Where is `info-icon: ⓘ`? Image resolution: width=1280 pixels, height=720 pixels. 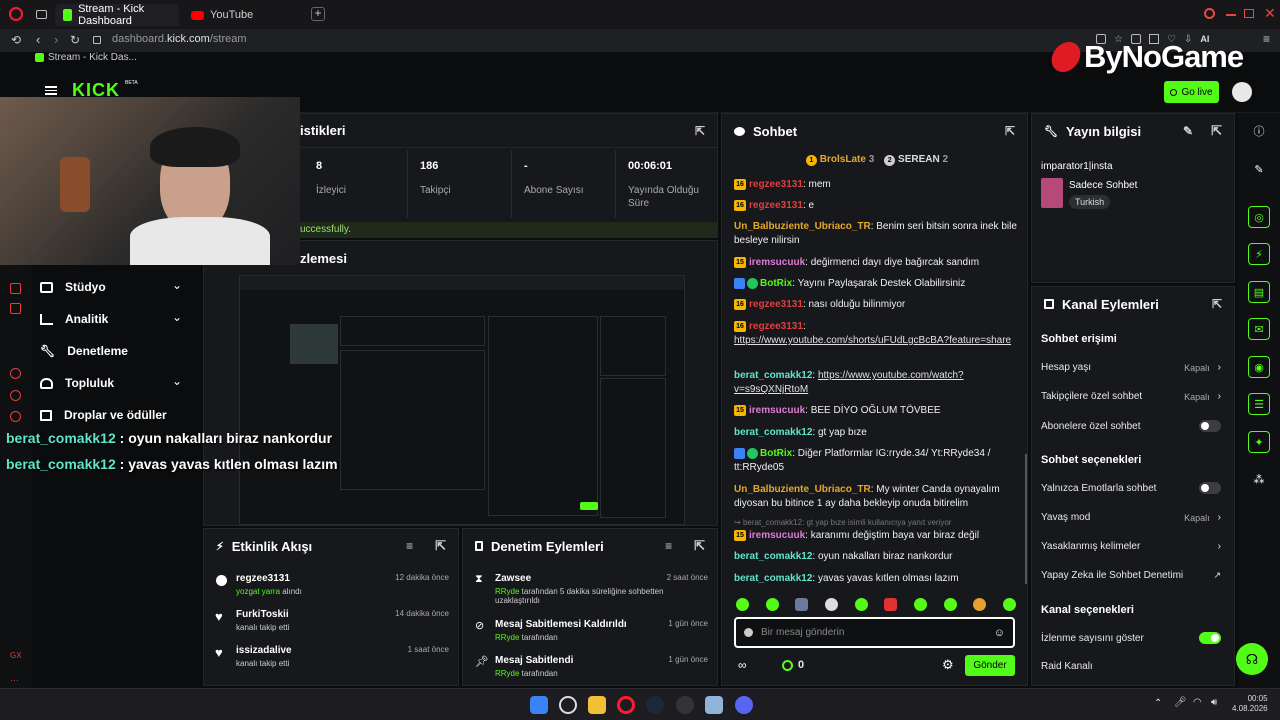
info-icon: ⓘ is located at coordinates (1259, 131).